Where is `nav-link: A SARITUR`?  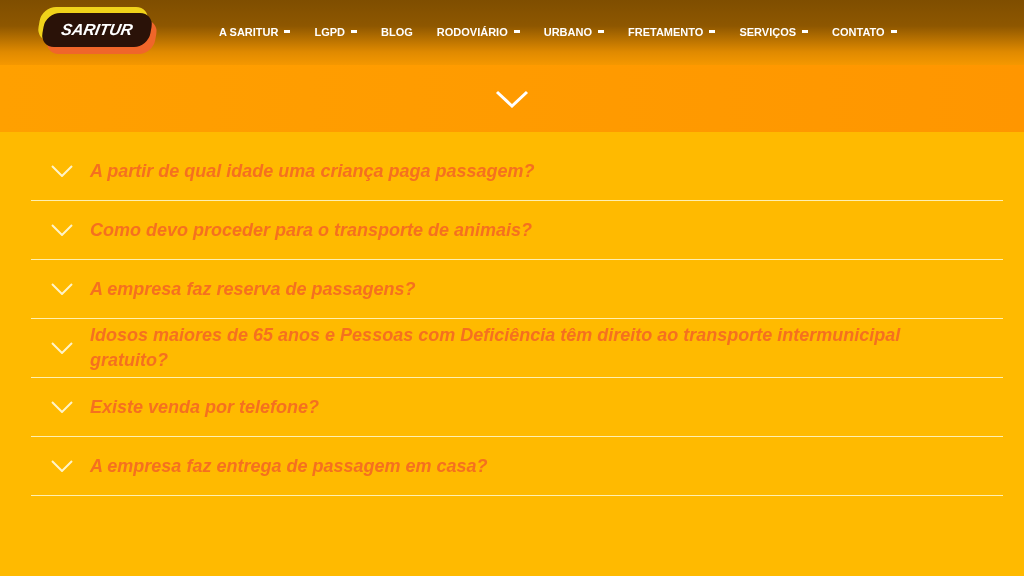 nav-link: A SARITUR is located at coordinates (255, 31).